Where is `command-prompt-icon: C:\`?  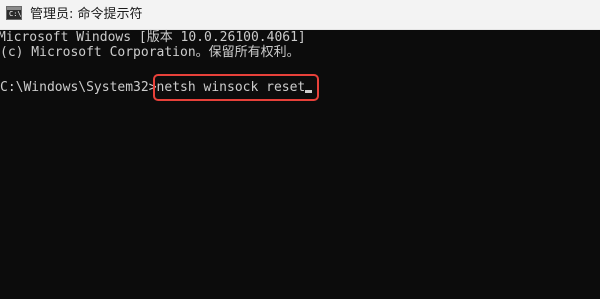 command-prompt-icon: C:\ is located at coordinates (14, 13).